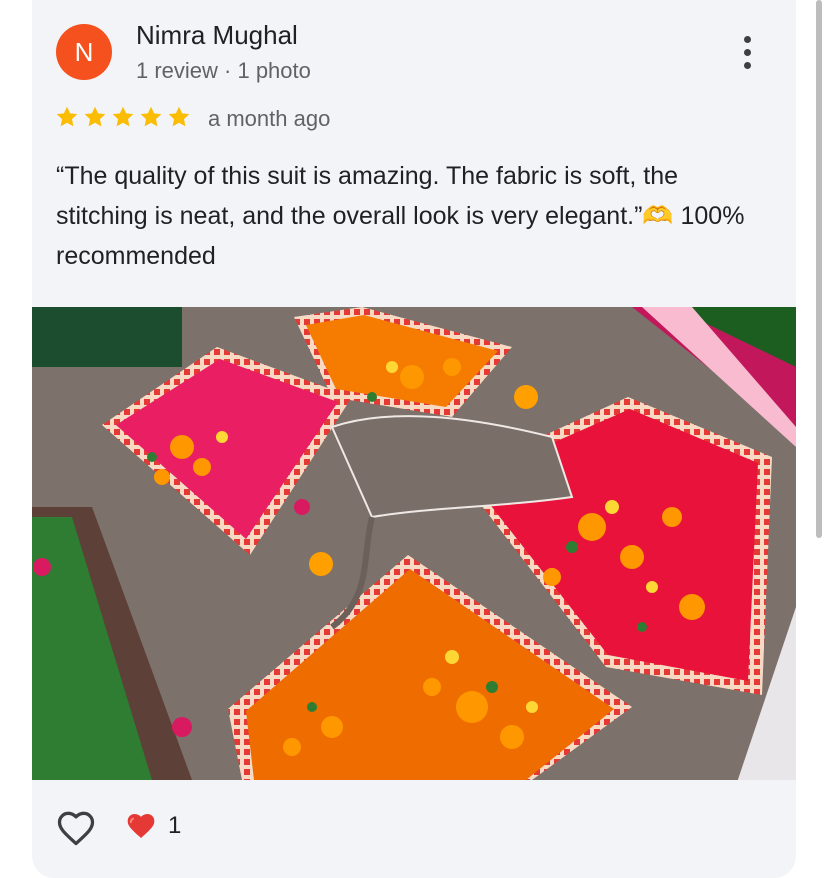 The height and width of the screenshot is (878, 828). I want to click on star-rating, so click(123, 117).